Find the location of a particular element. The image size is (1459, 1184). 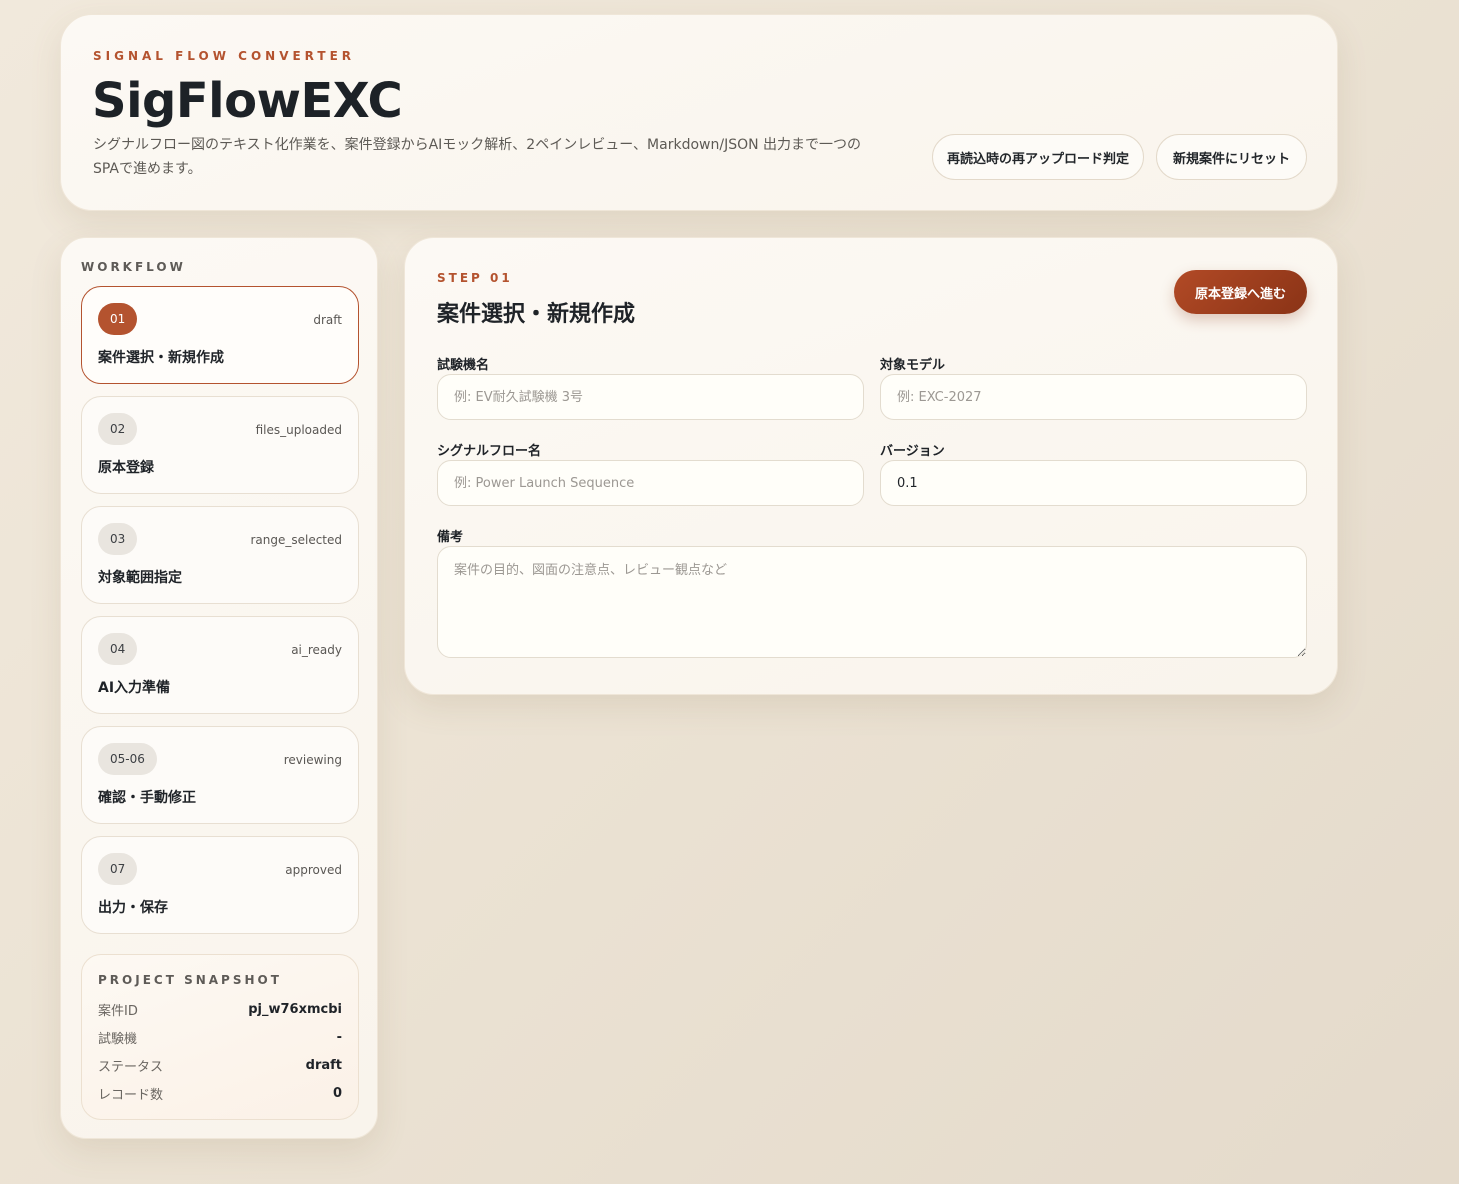

step-status: ai_ready is located at coordinates (316, 650).